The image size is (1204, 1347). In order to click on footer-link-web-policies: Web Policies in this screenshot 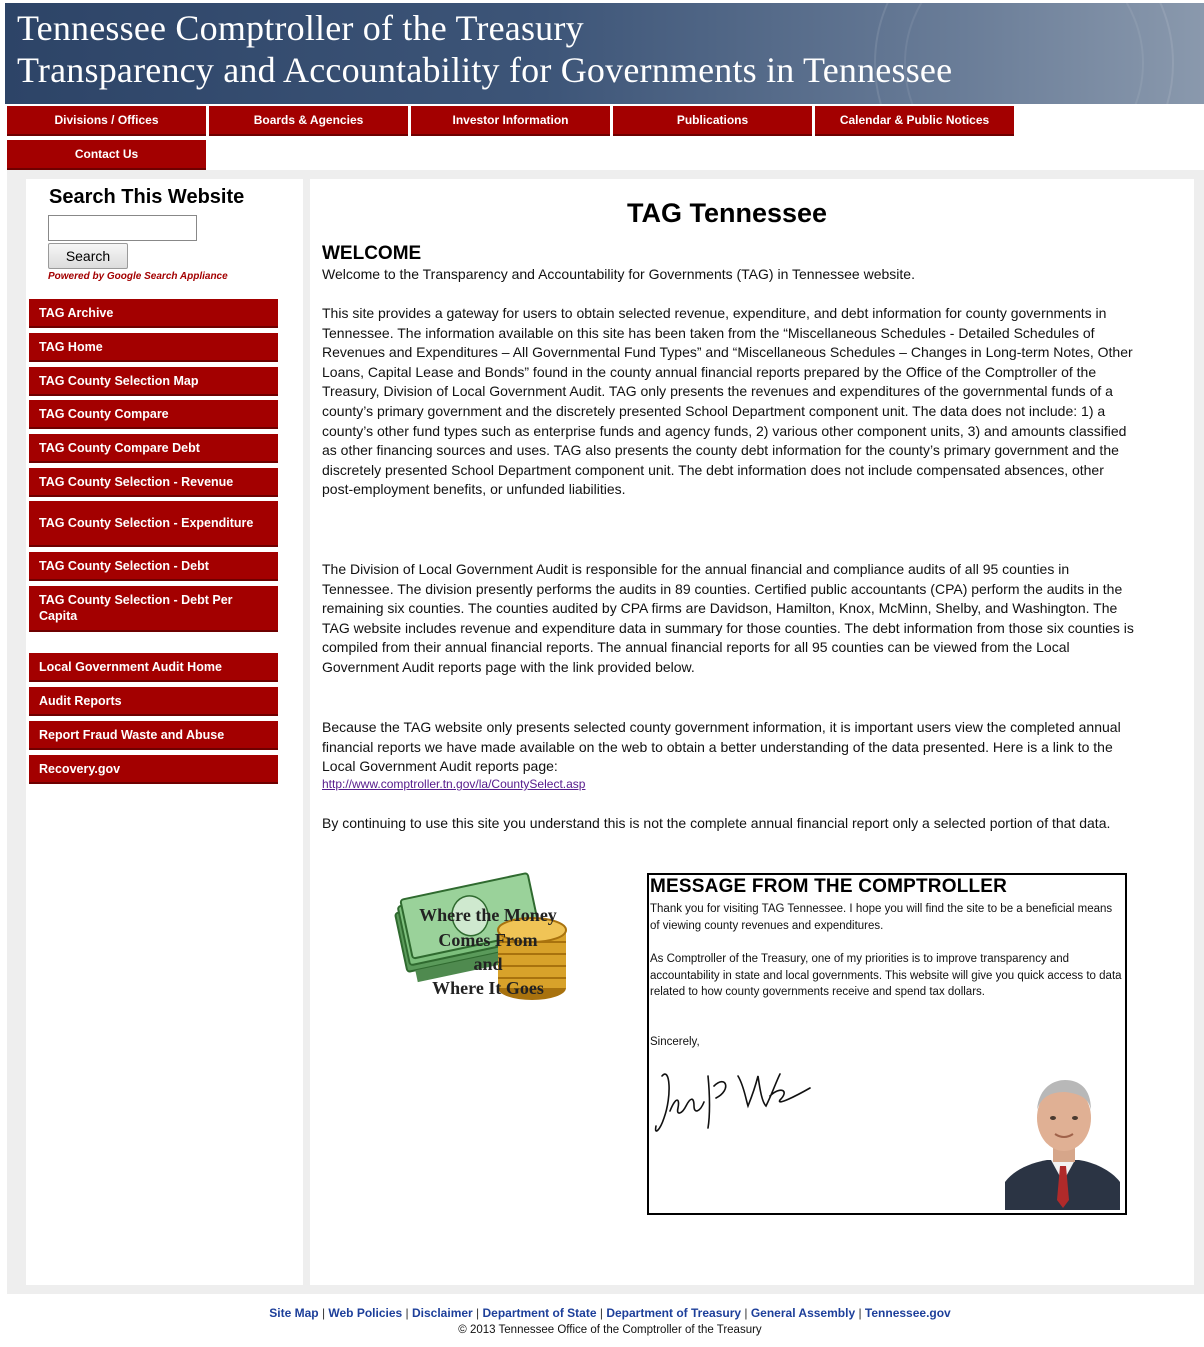, I will do `click(365, 1313)`.